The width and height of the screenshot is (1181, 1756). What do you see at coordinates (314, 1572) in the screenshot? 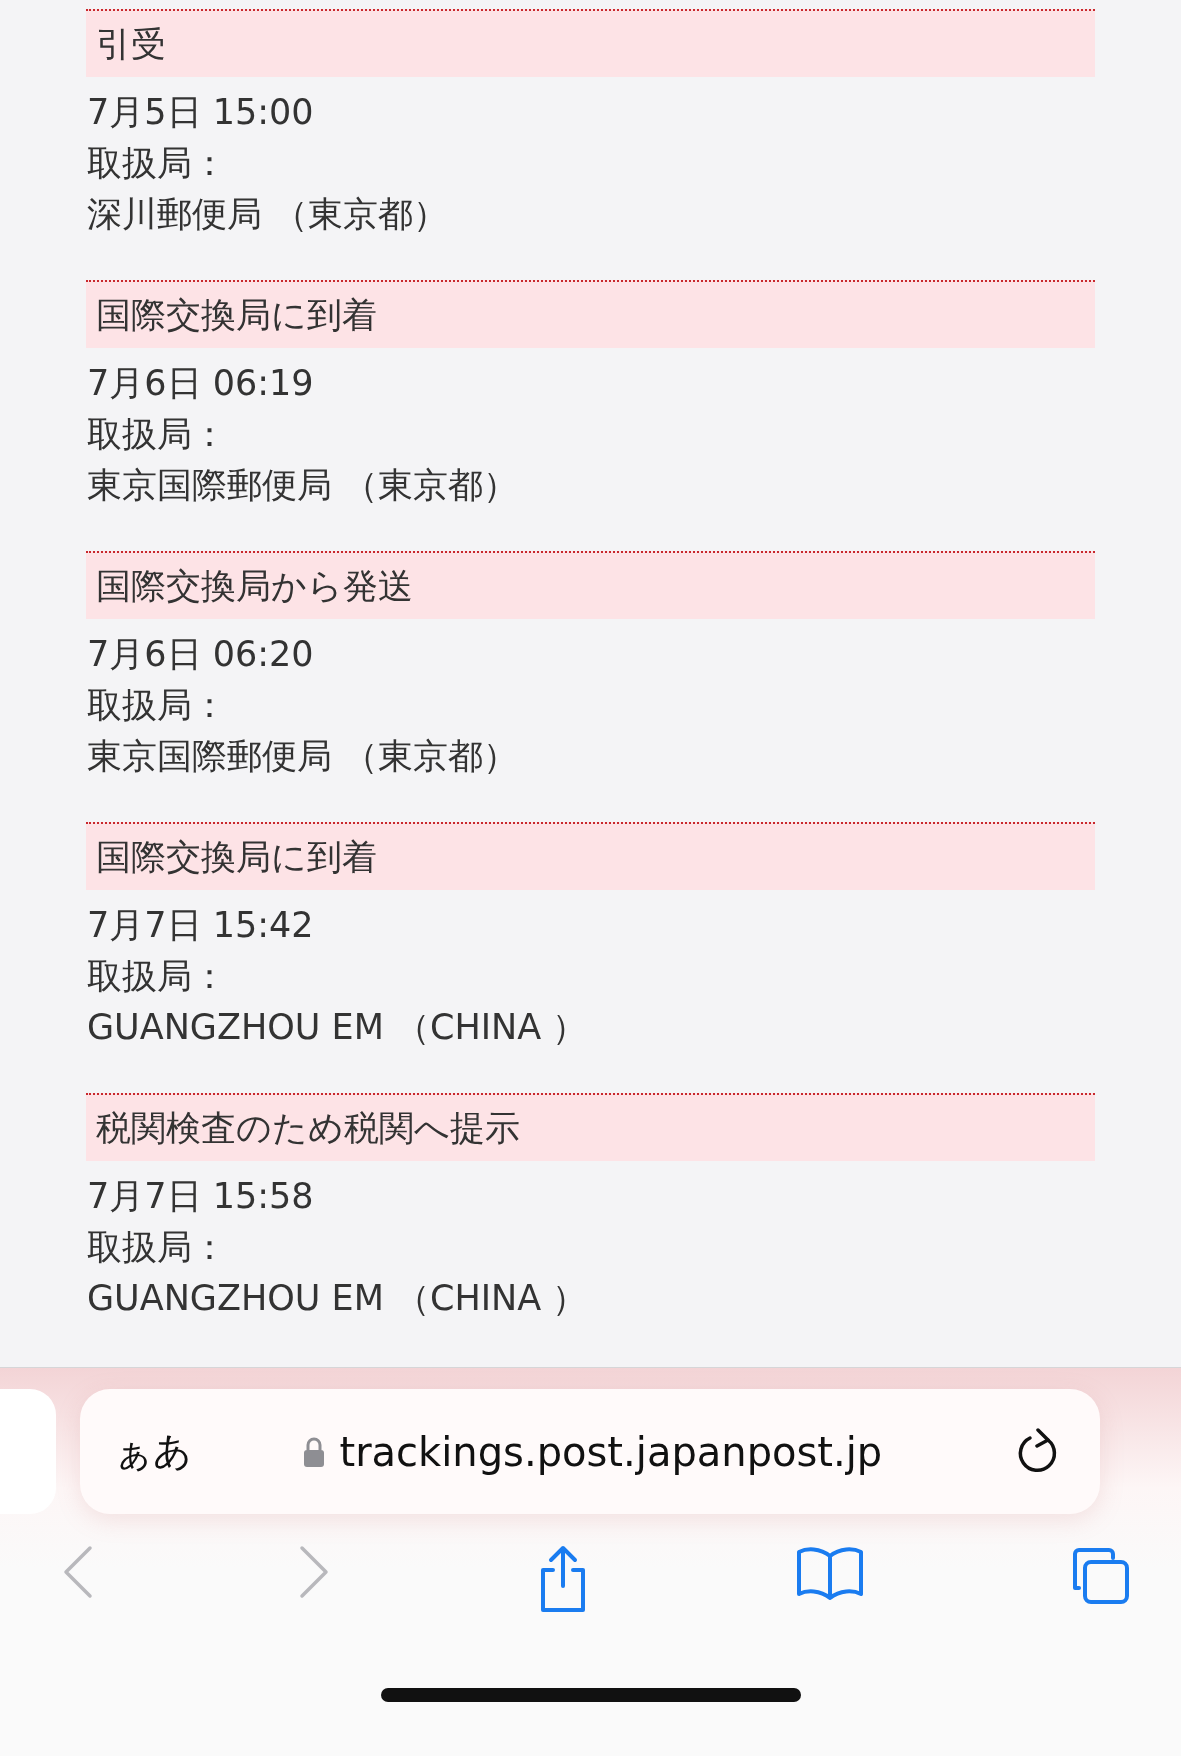
I see `forward-chevron-icon` at bounding box center [314, 1572].